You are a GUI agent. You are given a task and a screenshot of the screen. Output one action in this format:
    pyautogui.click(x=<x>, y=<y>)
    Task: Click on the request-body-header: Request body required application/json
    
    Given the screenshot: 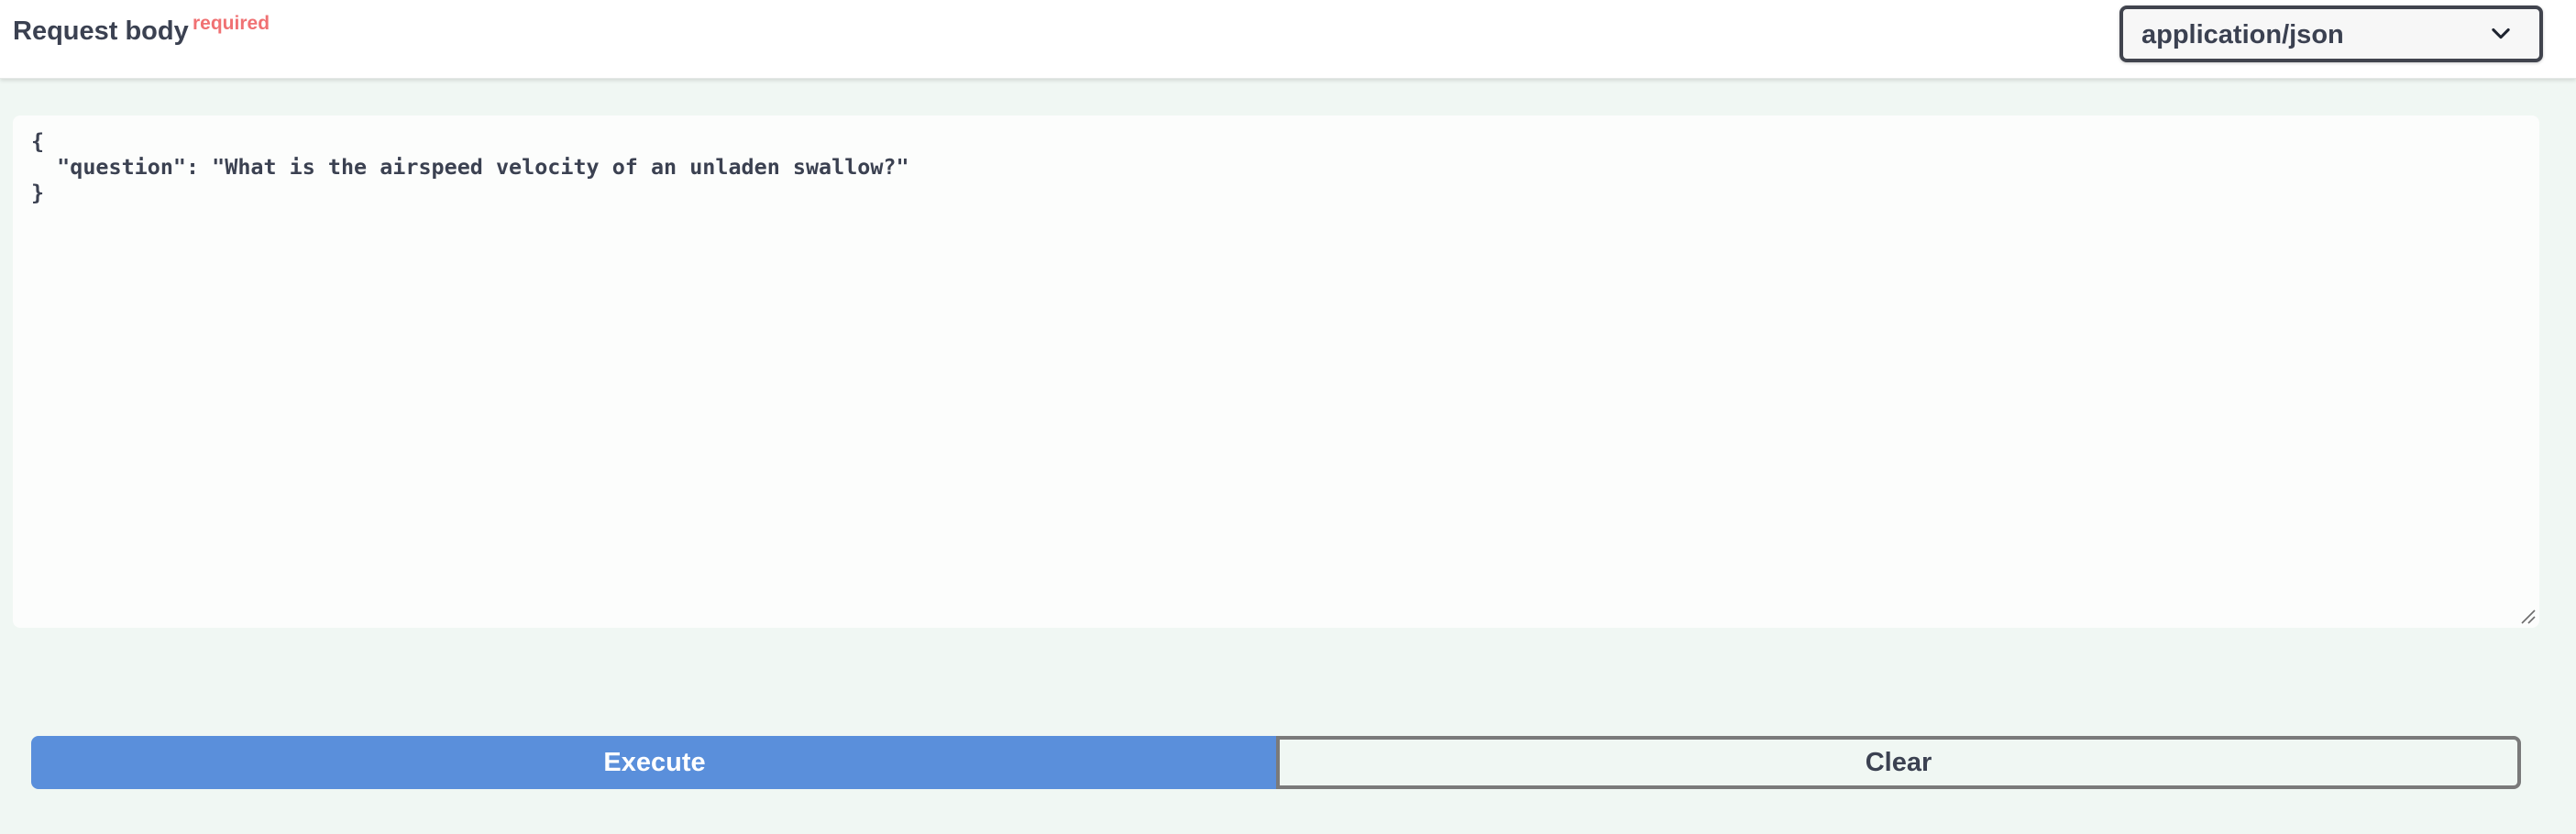 What is the action you would take?
    pyautogui.click(x=1288, y=39)
    